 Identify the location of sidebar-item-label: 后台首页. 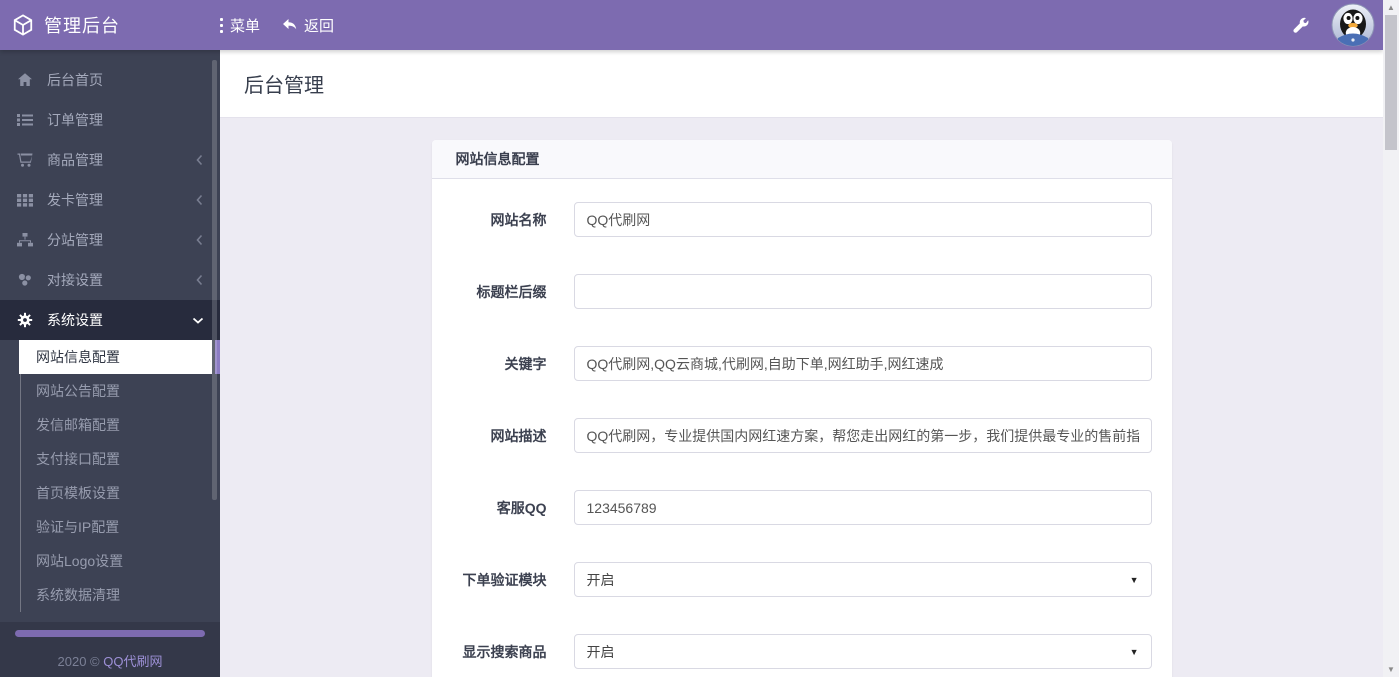
(75, 80).